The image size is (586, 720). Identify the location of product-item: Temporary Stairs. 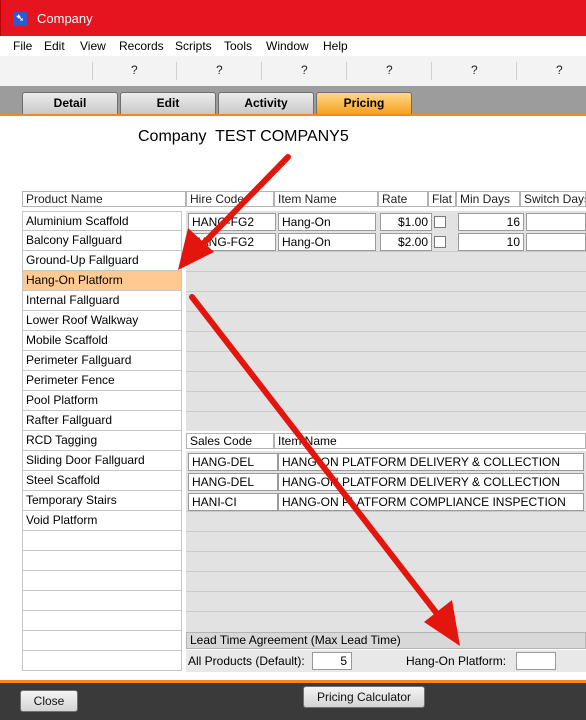
(102, 501).